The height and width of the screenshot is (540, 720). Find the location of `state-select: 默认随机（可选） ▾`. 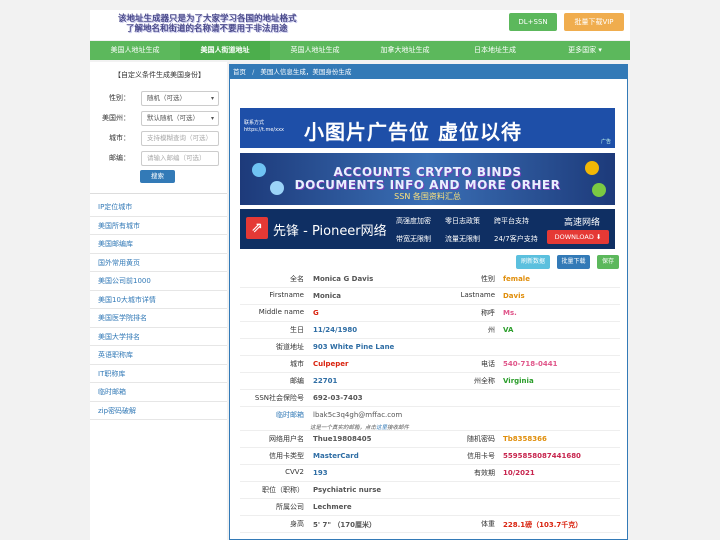

state-select: 默认随机（可选） ▾ is located at coordinates (180, 118).